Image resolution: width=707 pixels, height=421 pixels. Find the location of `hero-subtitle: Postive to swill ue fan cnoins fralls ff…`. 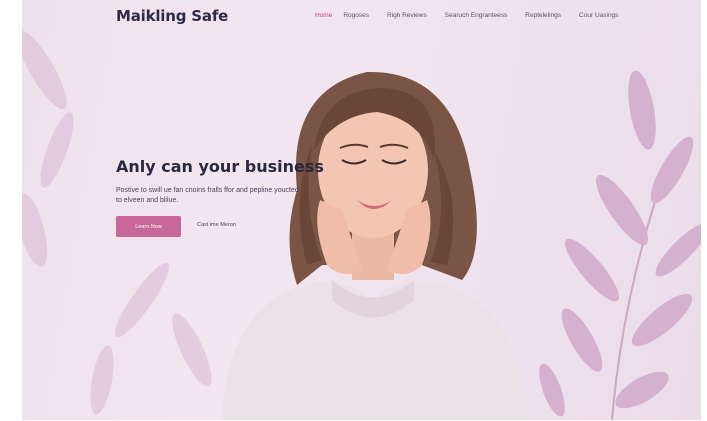

hero-subtitle: Postive to swill ue fan cnoins fralls ff… is located at coordinates (207, 195).